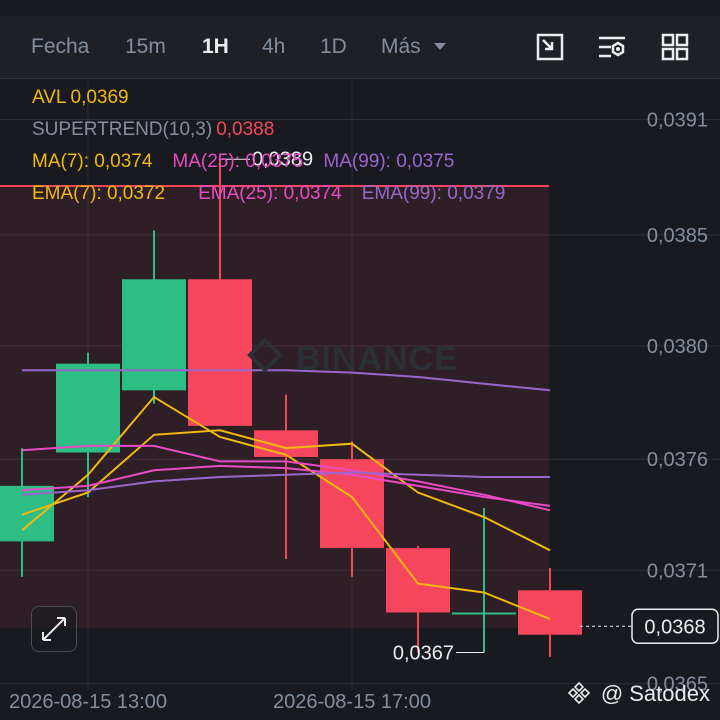  I want to click on y-tick-label: 0,0380, so click(677, 347).